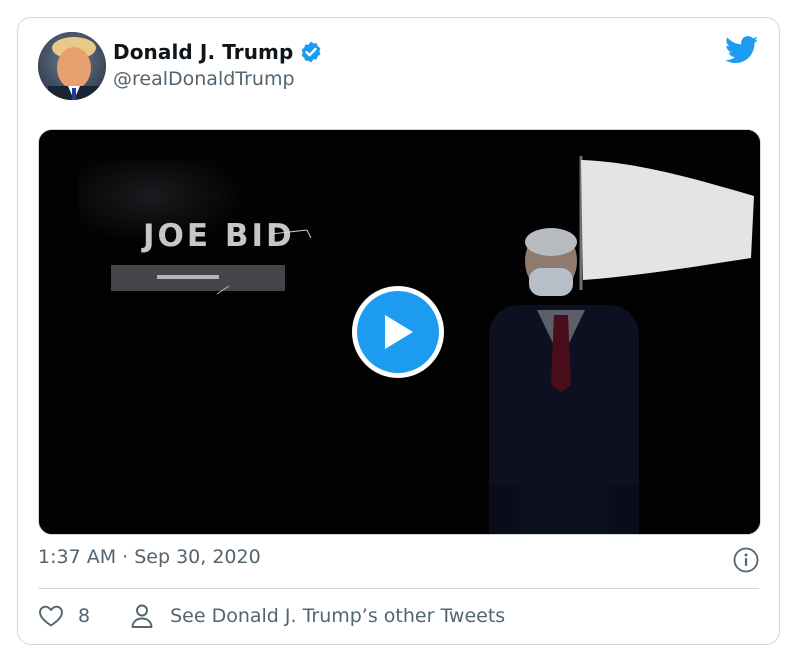  Describe the element at coordinates (746, 560) in the screenshot. I see `info-icon` at that location.